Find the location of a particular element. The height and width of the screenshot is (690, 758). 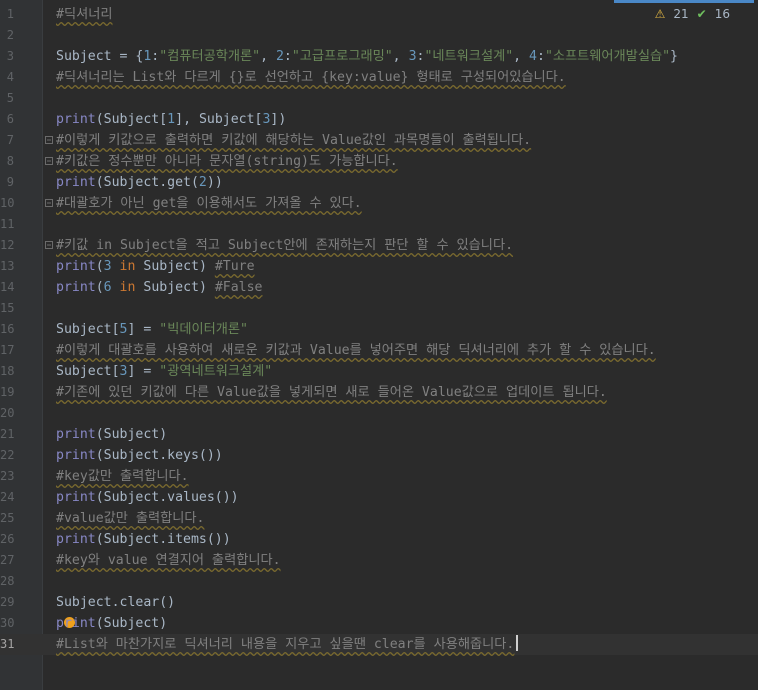

code-line-11: 11 is located at coordinates (379, 224).